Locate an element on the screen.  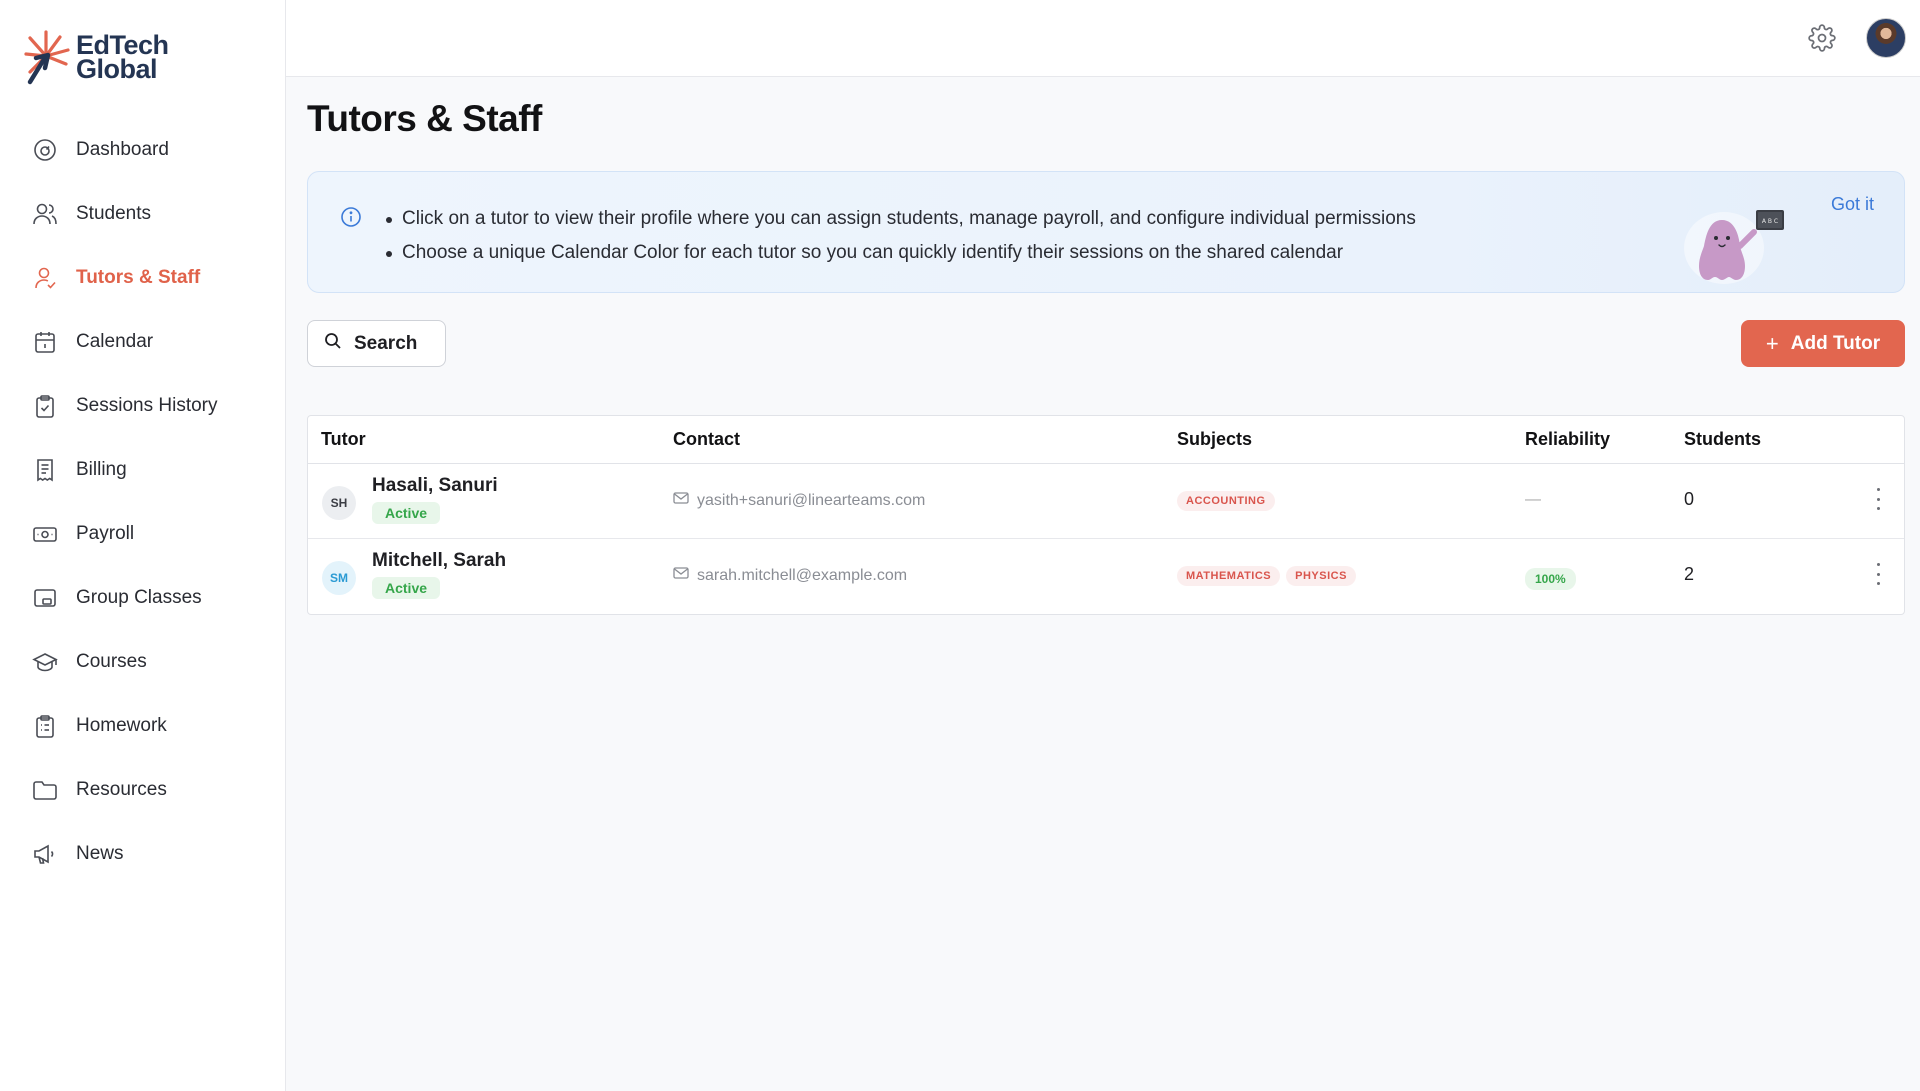
tutor-email: yasith+sanuri@linearteams.com is located at coordinates (811, 501).